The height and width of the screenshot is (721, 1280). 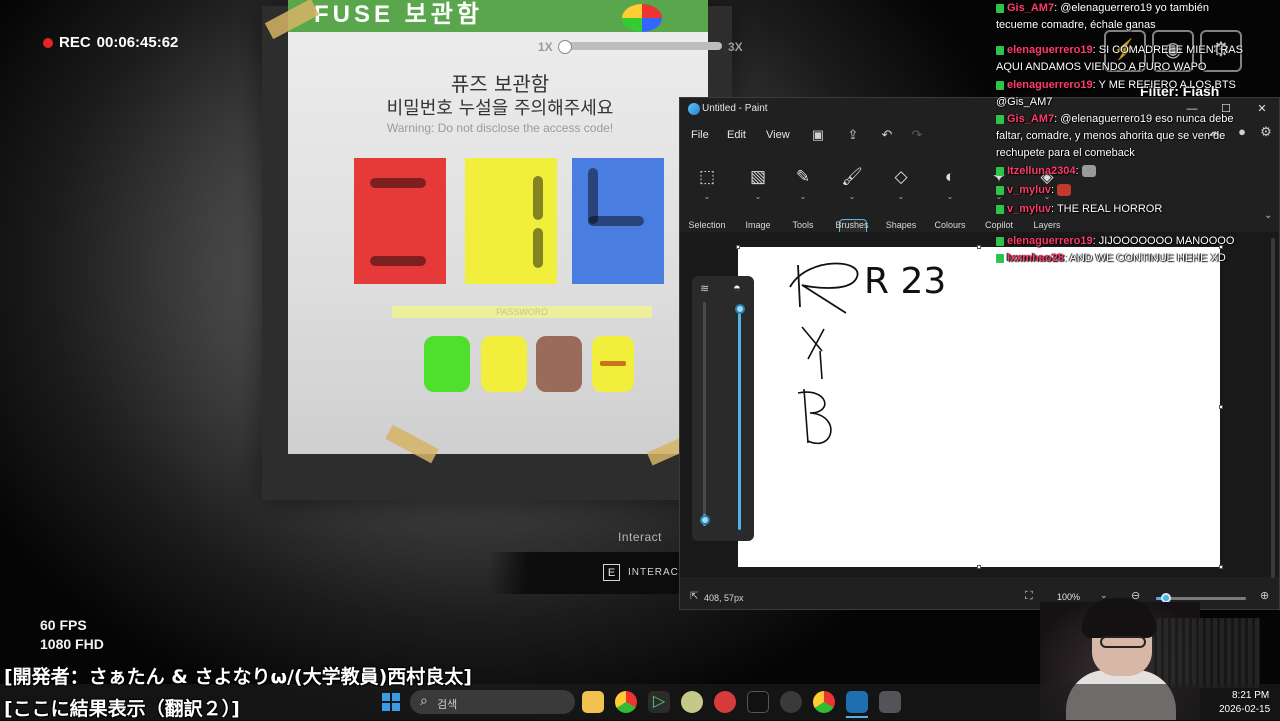 I want to click on terminal-icon: ▷, so click(x=659, y=702).